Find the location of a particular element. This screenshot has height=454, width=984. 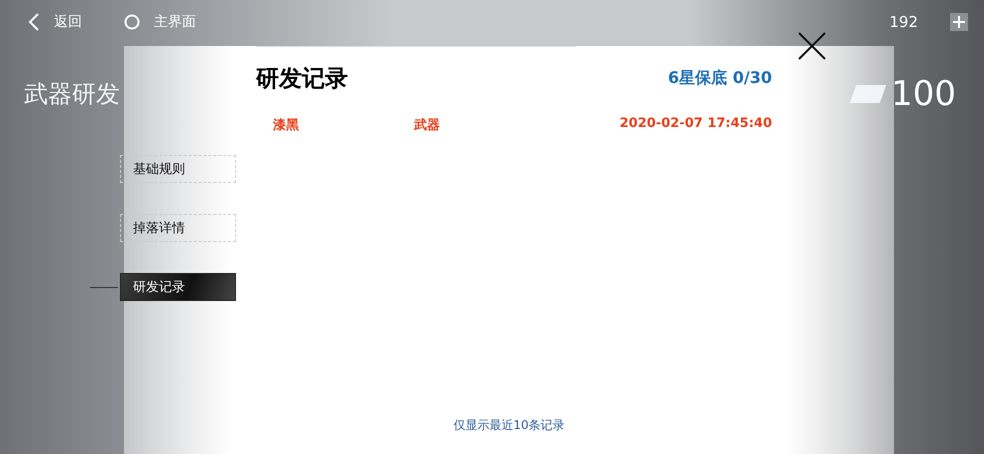

add-button is located at coordinates (959, 22).